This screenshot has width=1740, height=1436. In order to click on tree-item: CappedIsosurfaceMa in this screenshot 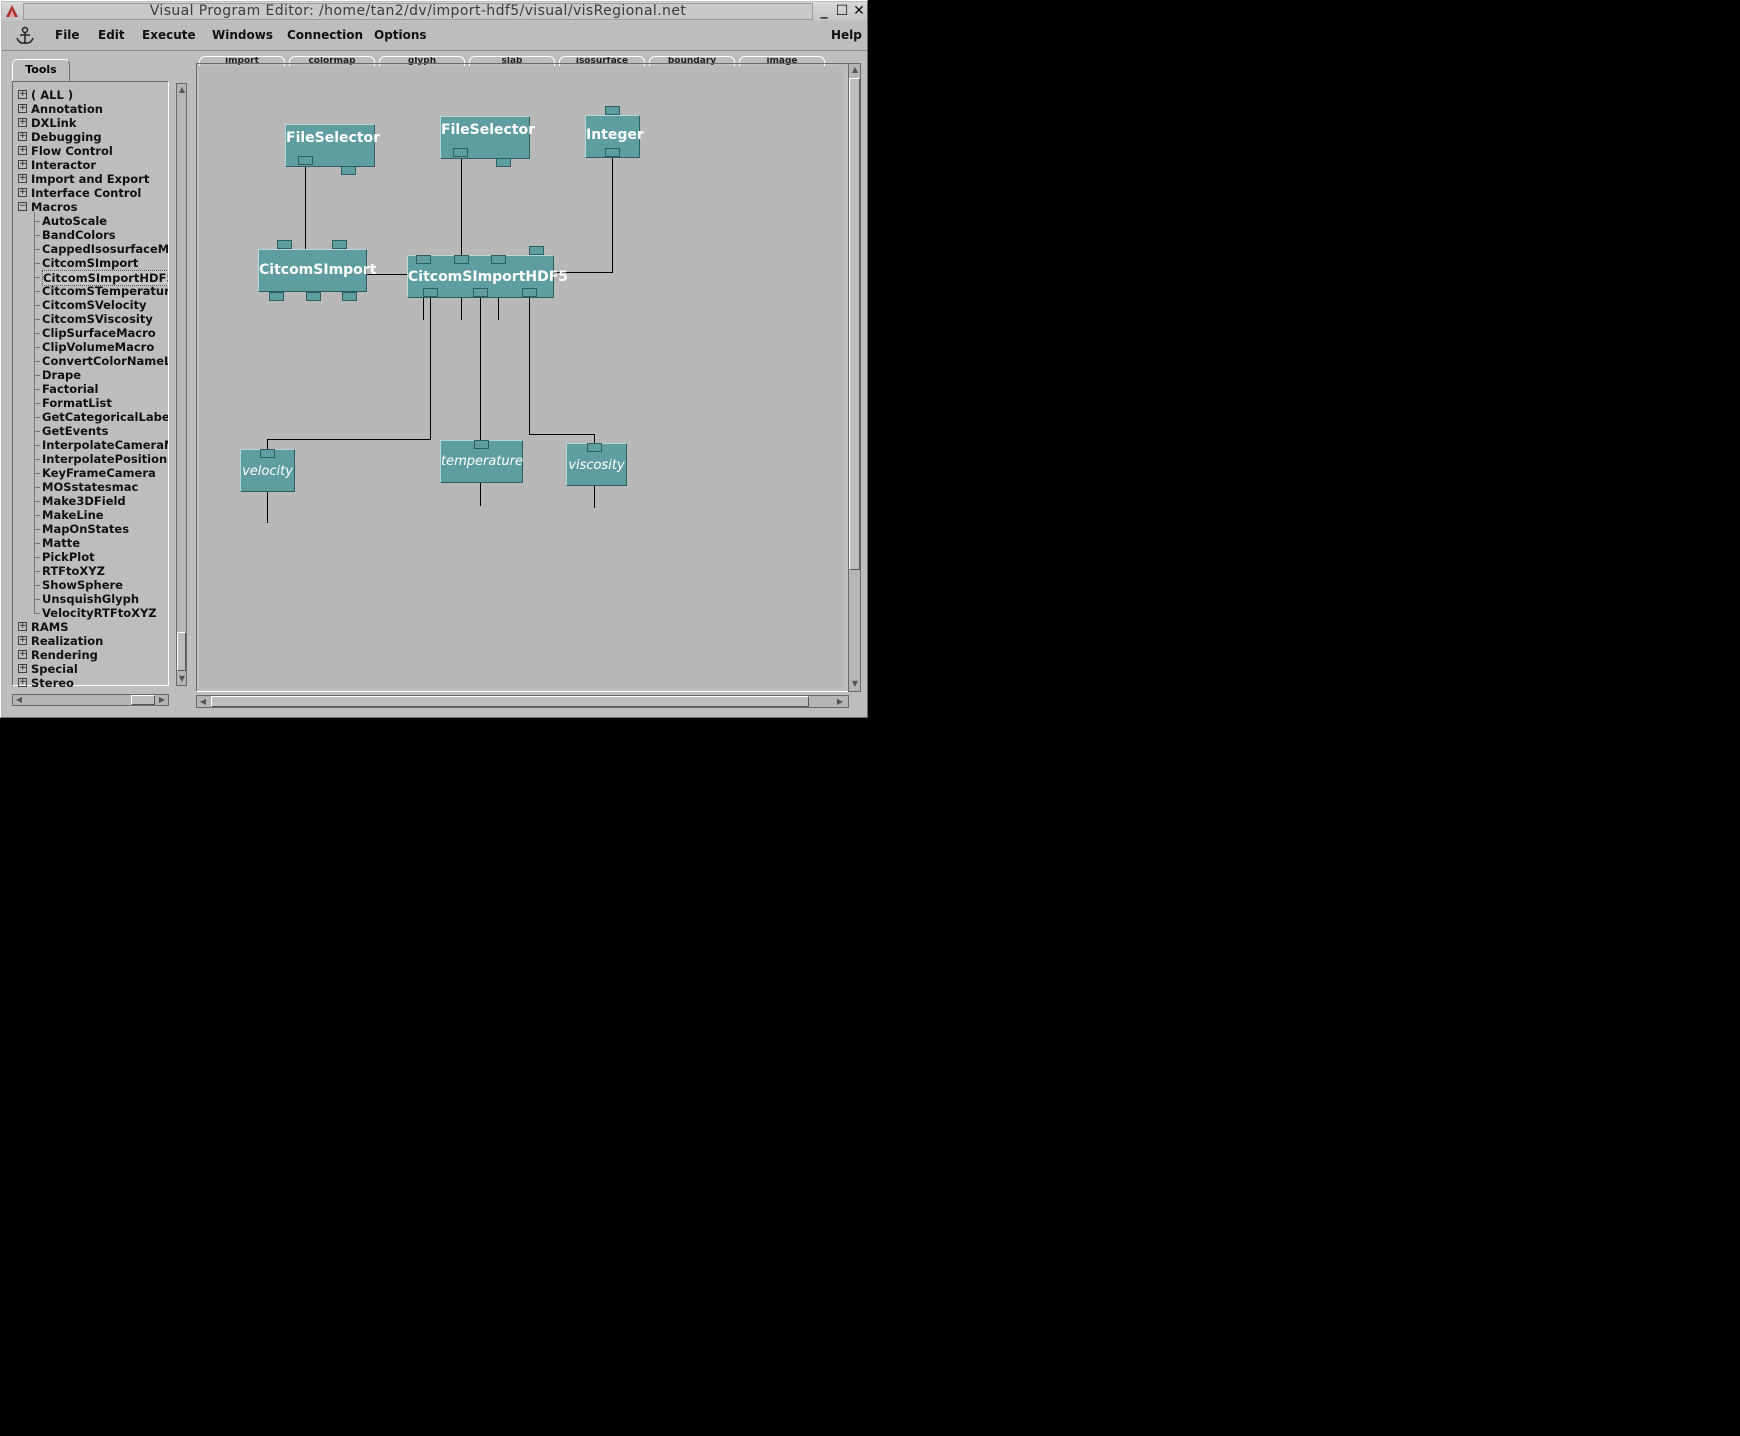, I will do `click(105, 249)`.